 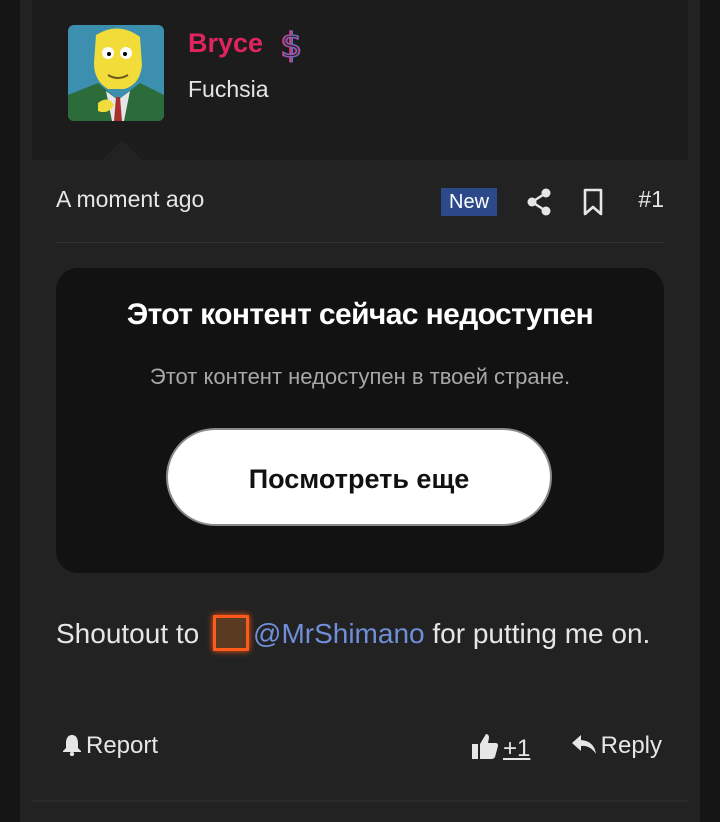 I want to click on mention-avatar, so click(x=231, y=632).